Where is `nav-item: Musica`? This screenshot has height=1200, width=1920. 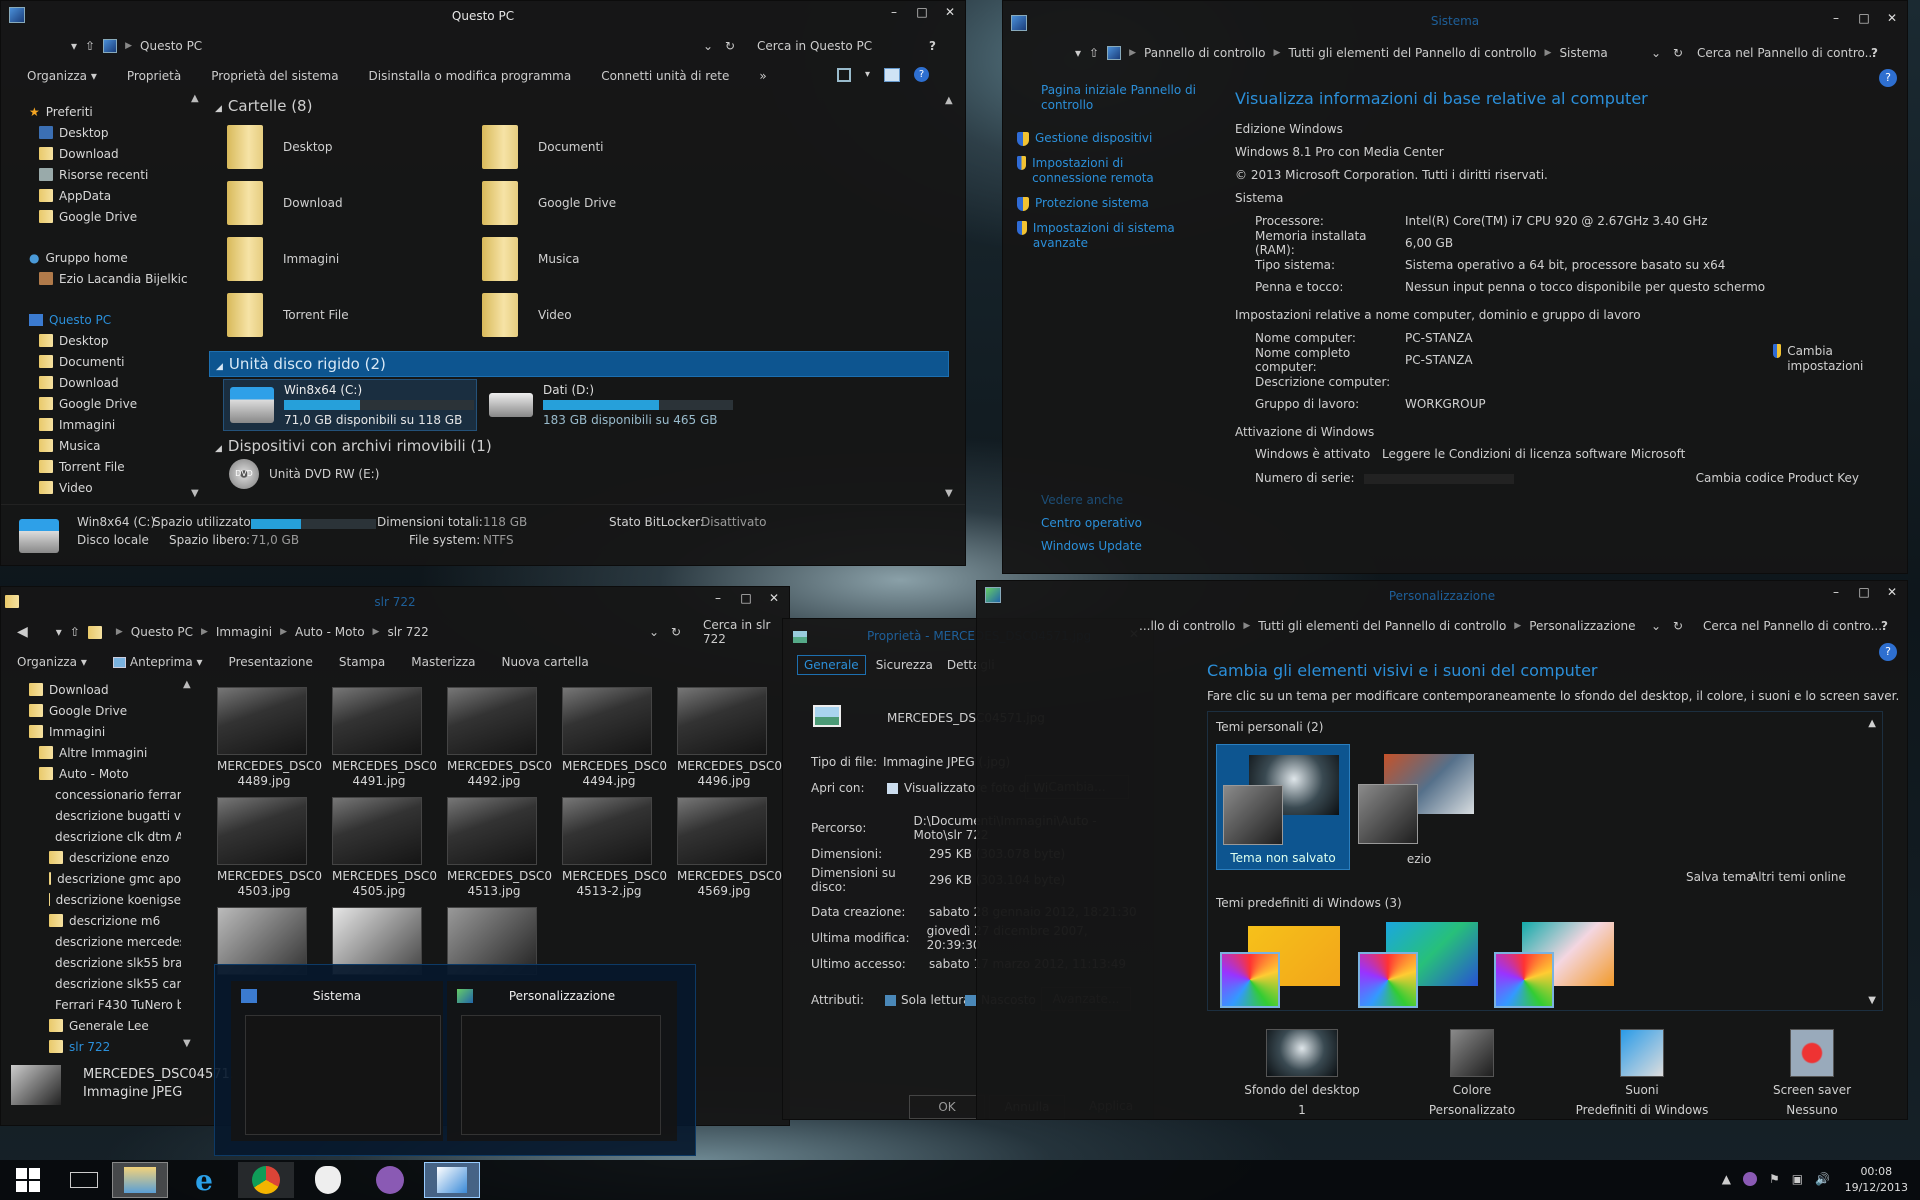
nav-item: Musica is located at coordinates (113, 445).